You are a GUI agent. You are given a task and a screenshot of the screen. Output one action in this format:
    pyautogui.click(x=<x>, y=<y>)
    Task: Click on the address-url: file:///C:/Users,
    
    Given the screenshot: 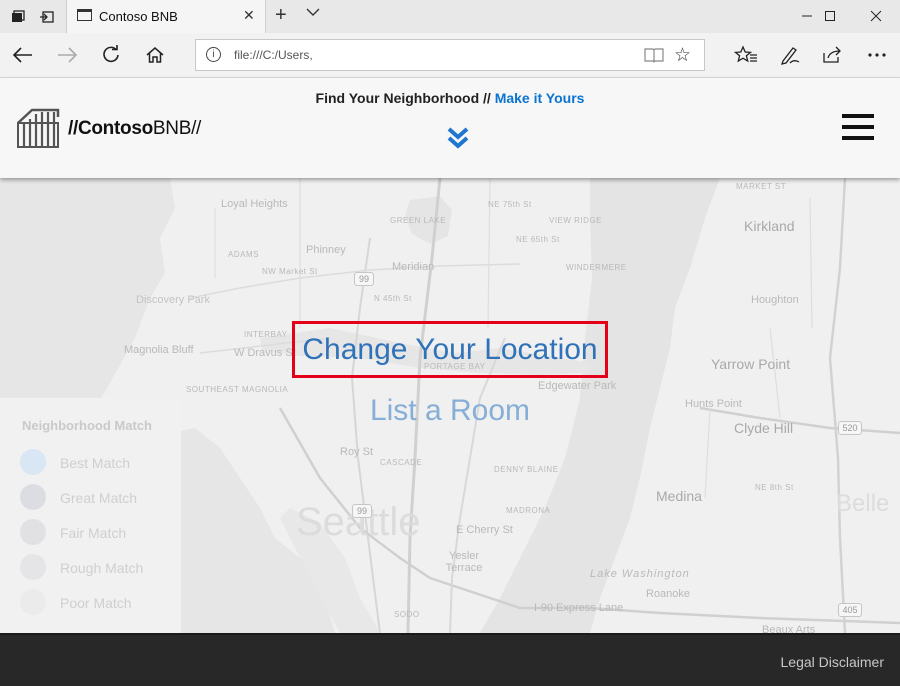 What is the action you would take?
    pyautogui.click(x=273, y=55)
    